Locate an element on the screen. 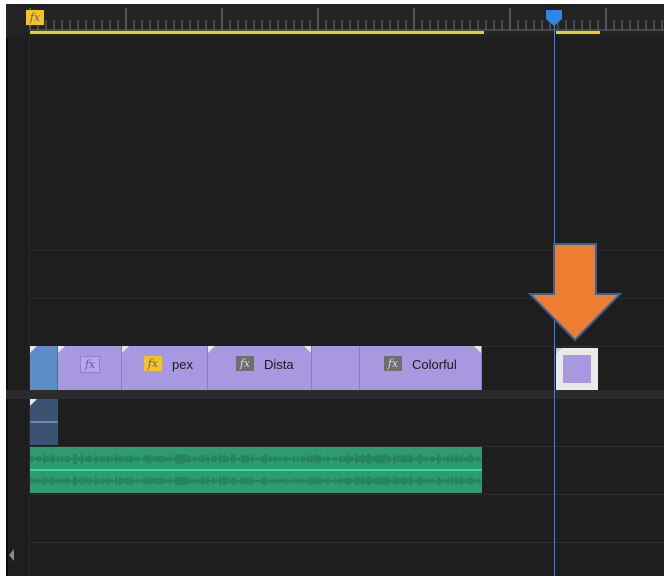 The image size is (664, 576). track-header-divider is located at coordinates (29, 307).